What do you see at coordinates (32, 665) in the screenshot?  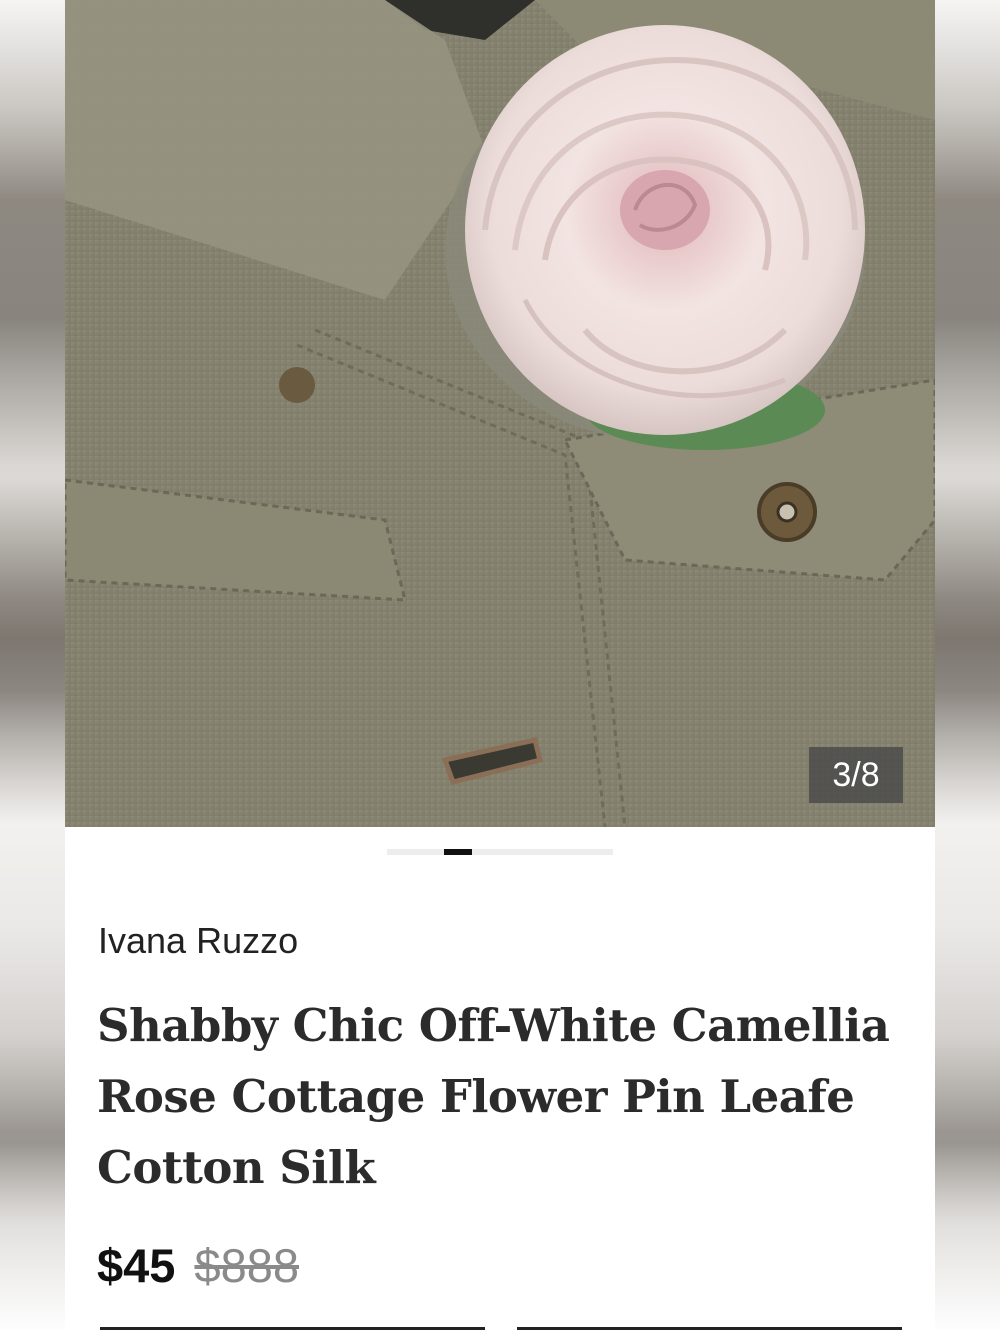 I see `blurred-backdrop-left` at bounding box center [32, 665].